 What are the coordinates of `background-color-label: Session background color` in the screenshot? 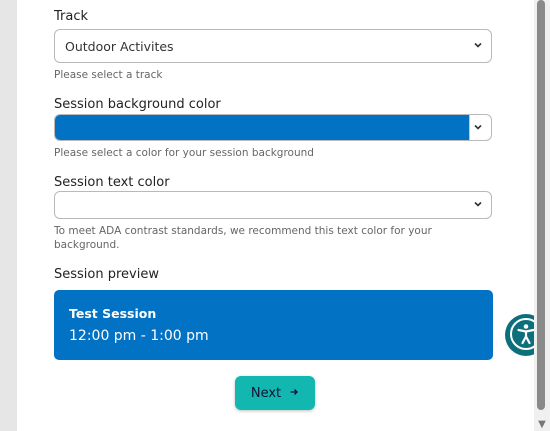 It's located at (137, 104).